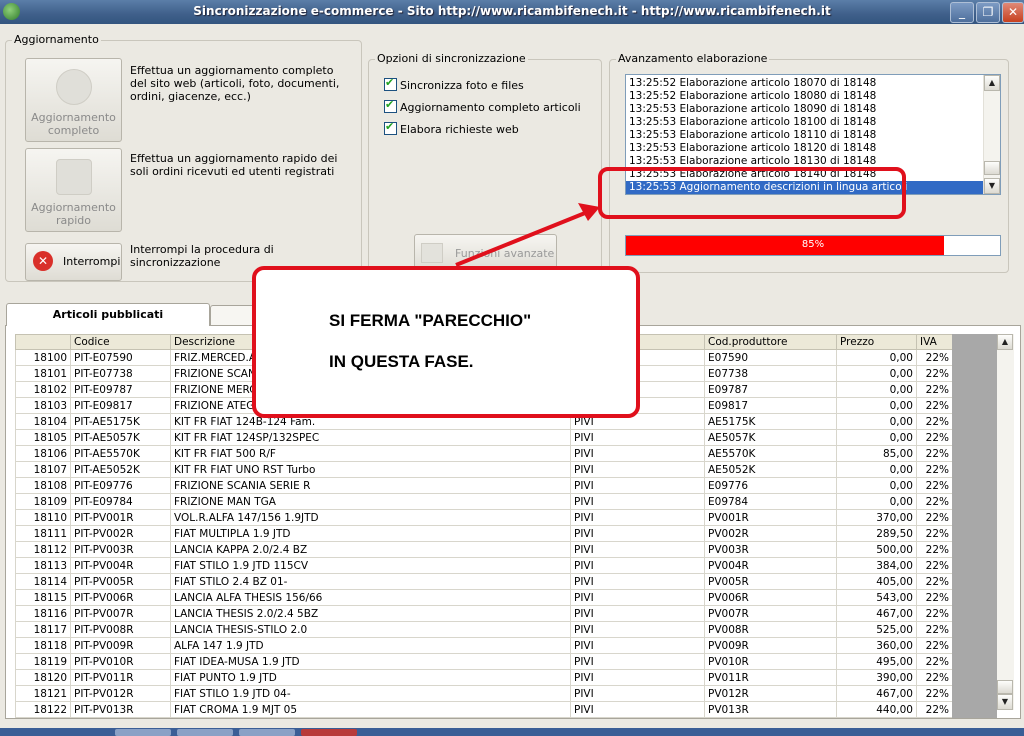 The height and width of the screenshot is (736, 1024). What do you see at coordinates (43, 693) in the screenshot?
I see `table-cell: 18121` at bounding box center [43, 693].